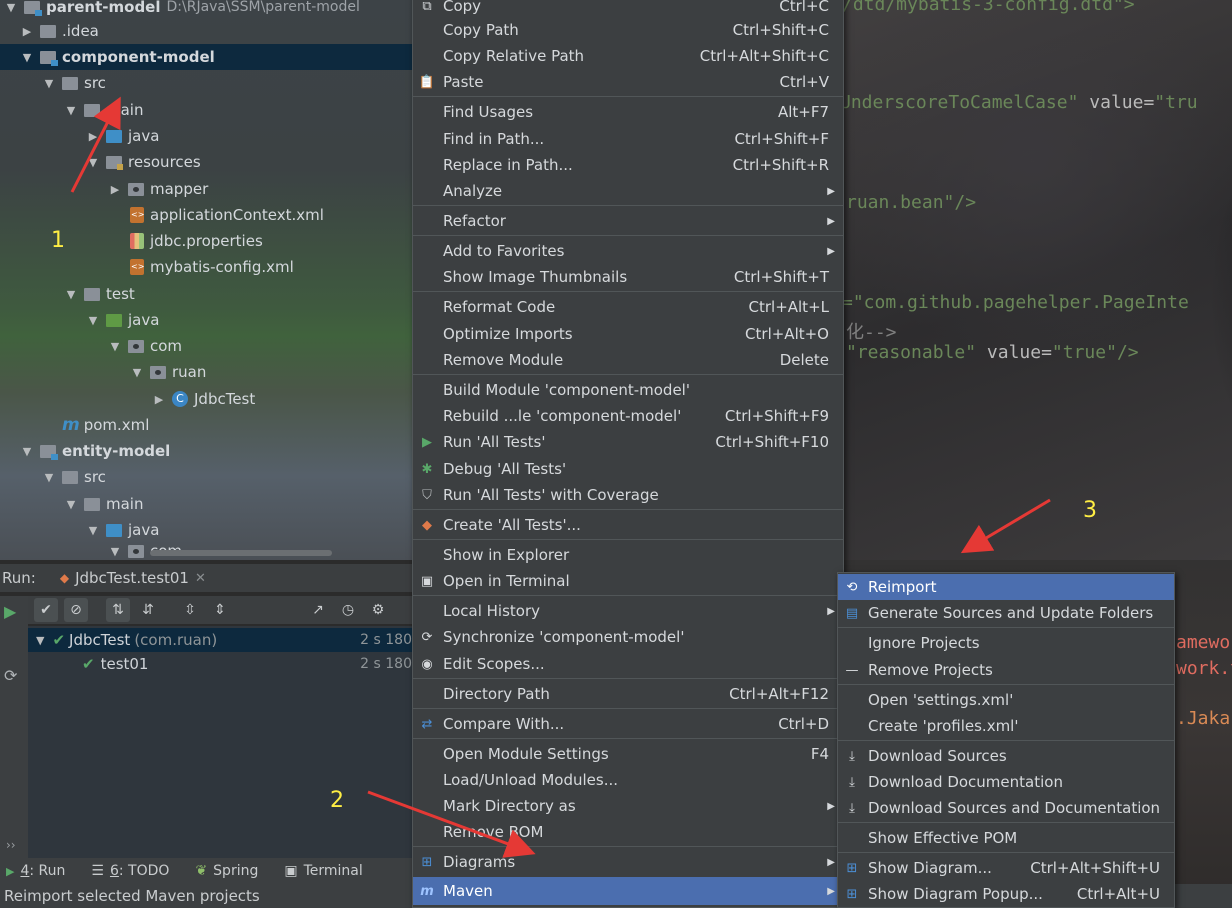 The image size is (1232, 908). Describe the element at coordinates (1090, 510) in the screenshot. I see `annotation-number-3: 3` at that location.